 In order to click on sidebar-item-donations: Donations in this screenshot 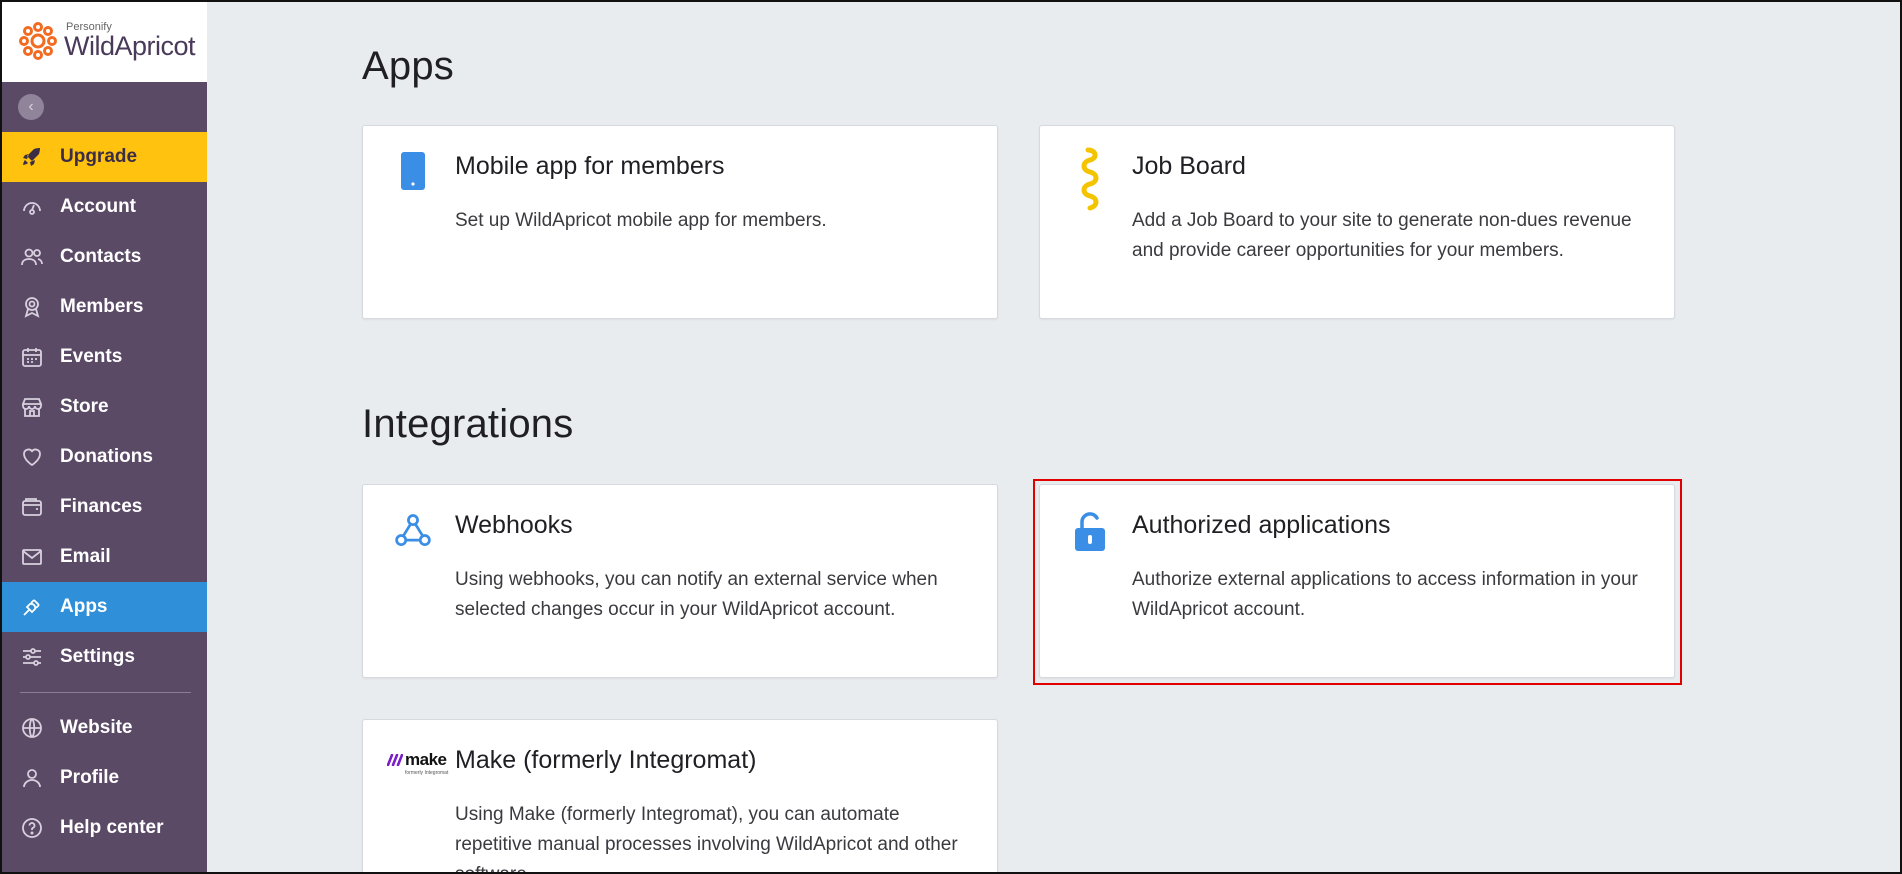, I will do `click(103, 457)`.